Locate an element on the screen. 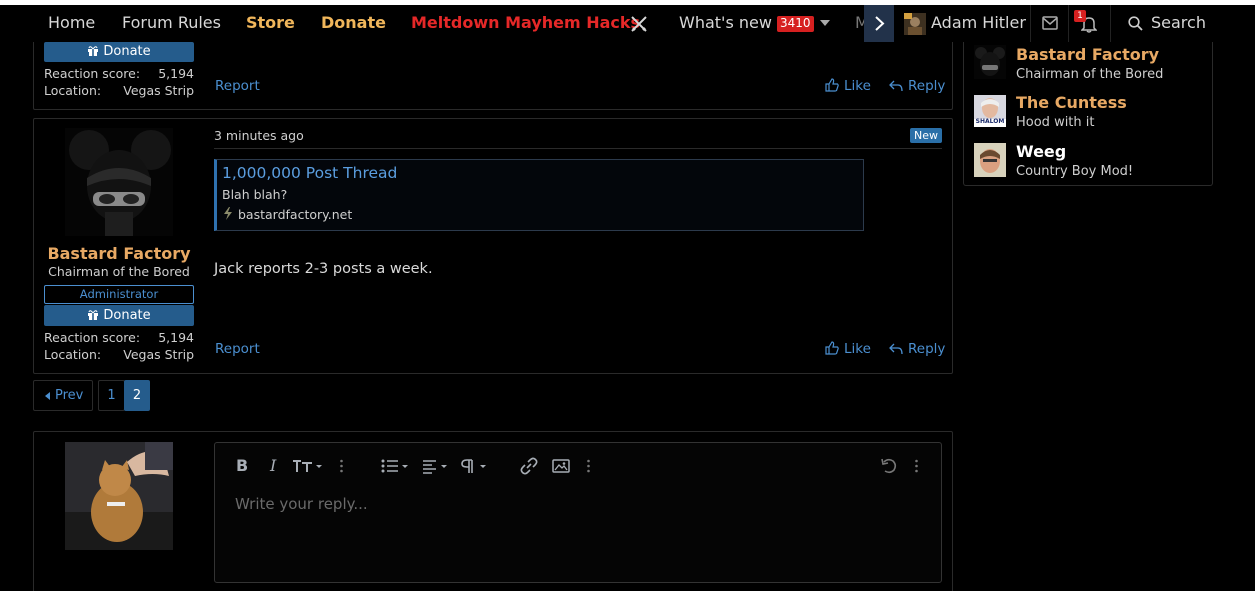  bold-icon: B is located at coordinates (242, 466).